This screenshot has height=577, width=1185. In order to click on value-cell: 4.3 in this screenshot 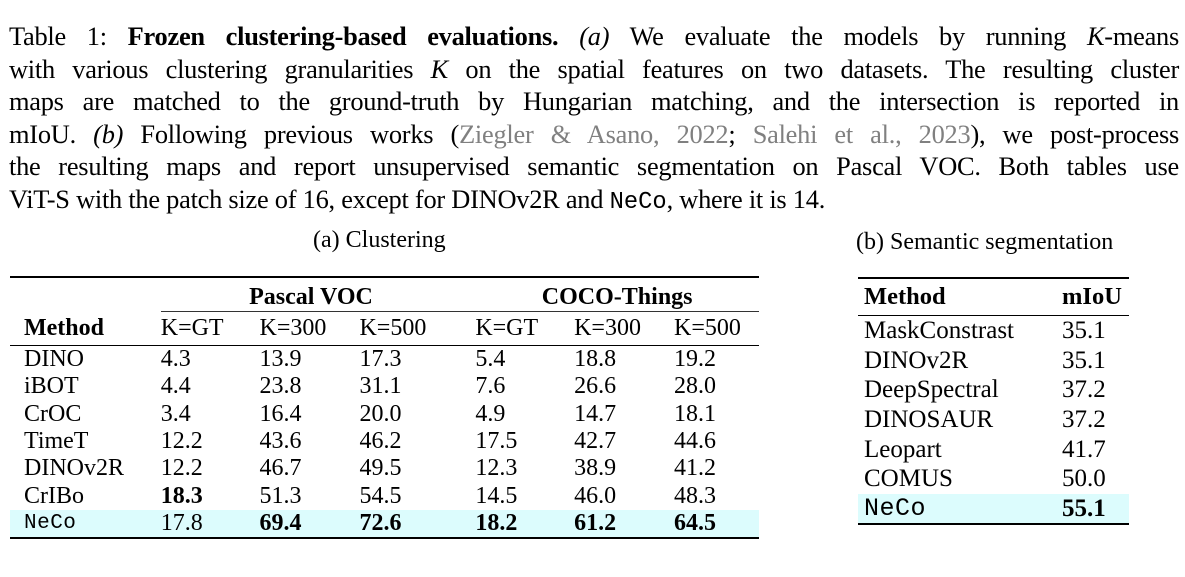, I will do `click(175, 359)`.